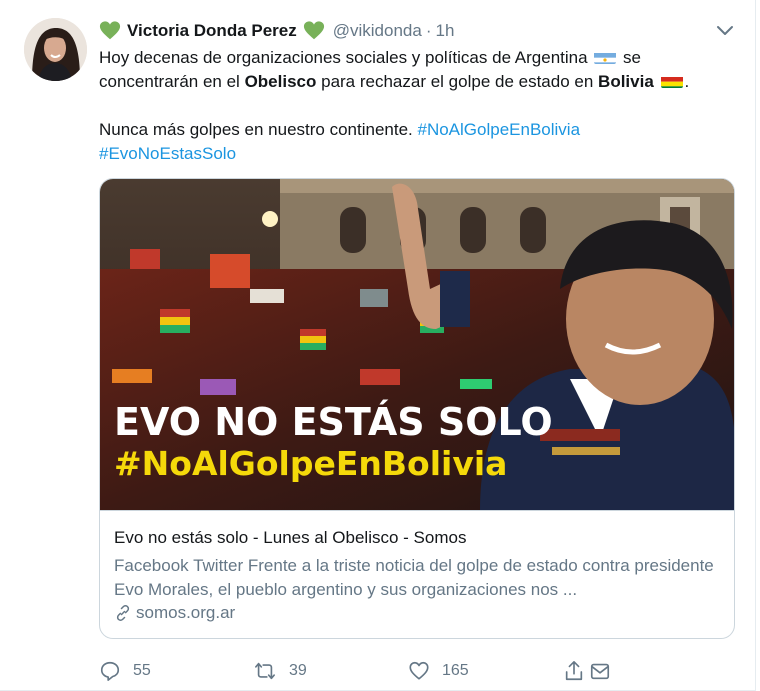 The width and height of the screenshot is (760, 691). Describe the element at coordinates (280, 671) in the screenshot. I see `retweet-button: 39` at that location.